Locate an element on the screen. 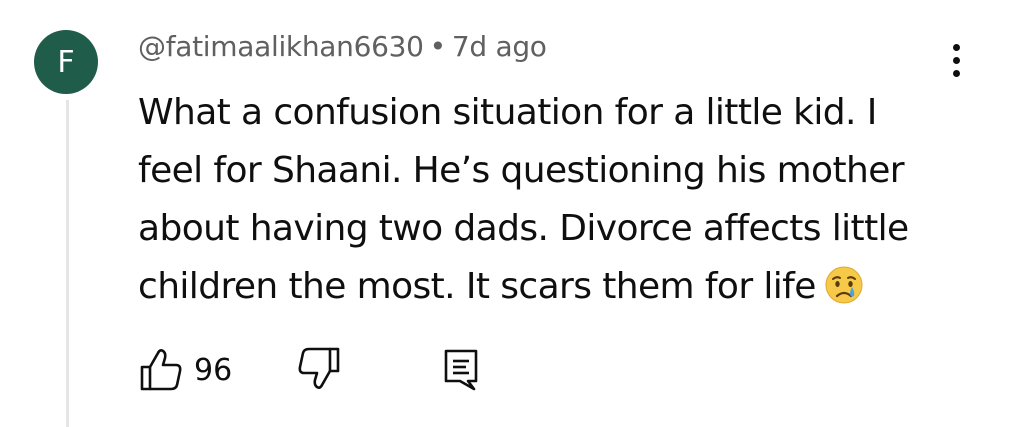 This screenshot has width=1024, height=427. crying-face-emoji-icon is located at coordinates (844, 285).